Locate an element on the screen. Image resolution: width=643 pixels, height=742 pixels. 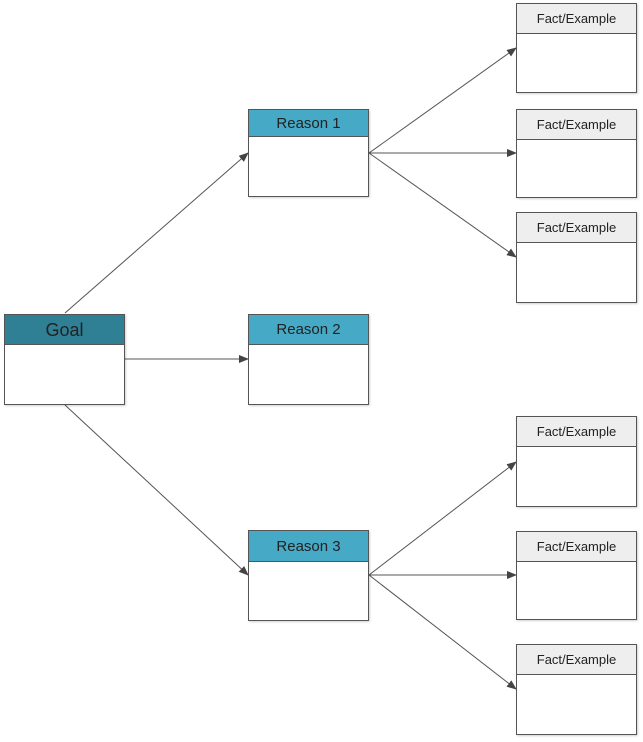
arrow-reason1-to-fact3 is located at coordinates (442, 205).